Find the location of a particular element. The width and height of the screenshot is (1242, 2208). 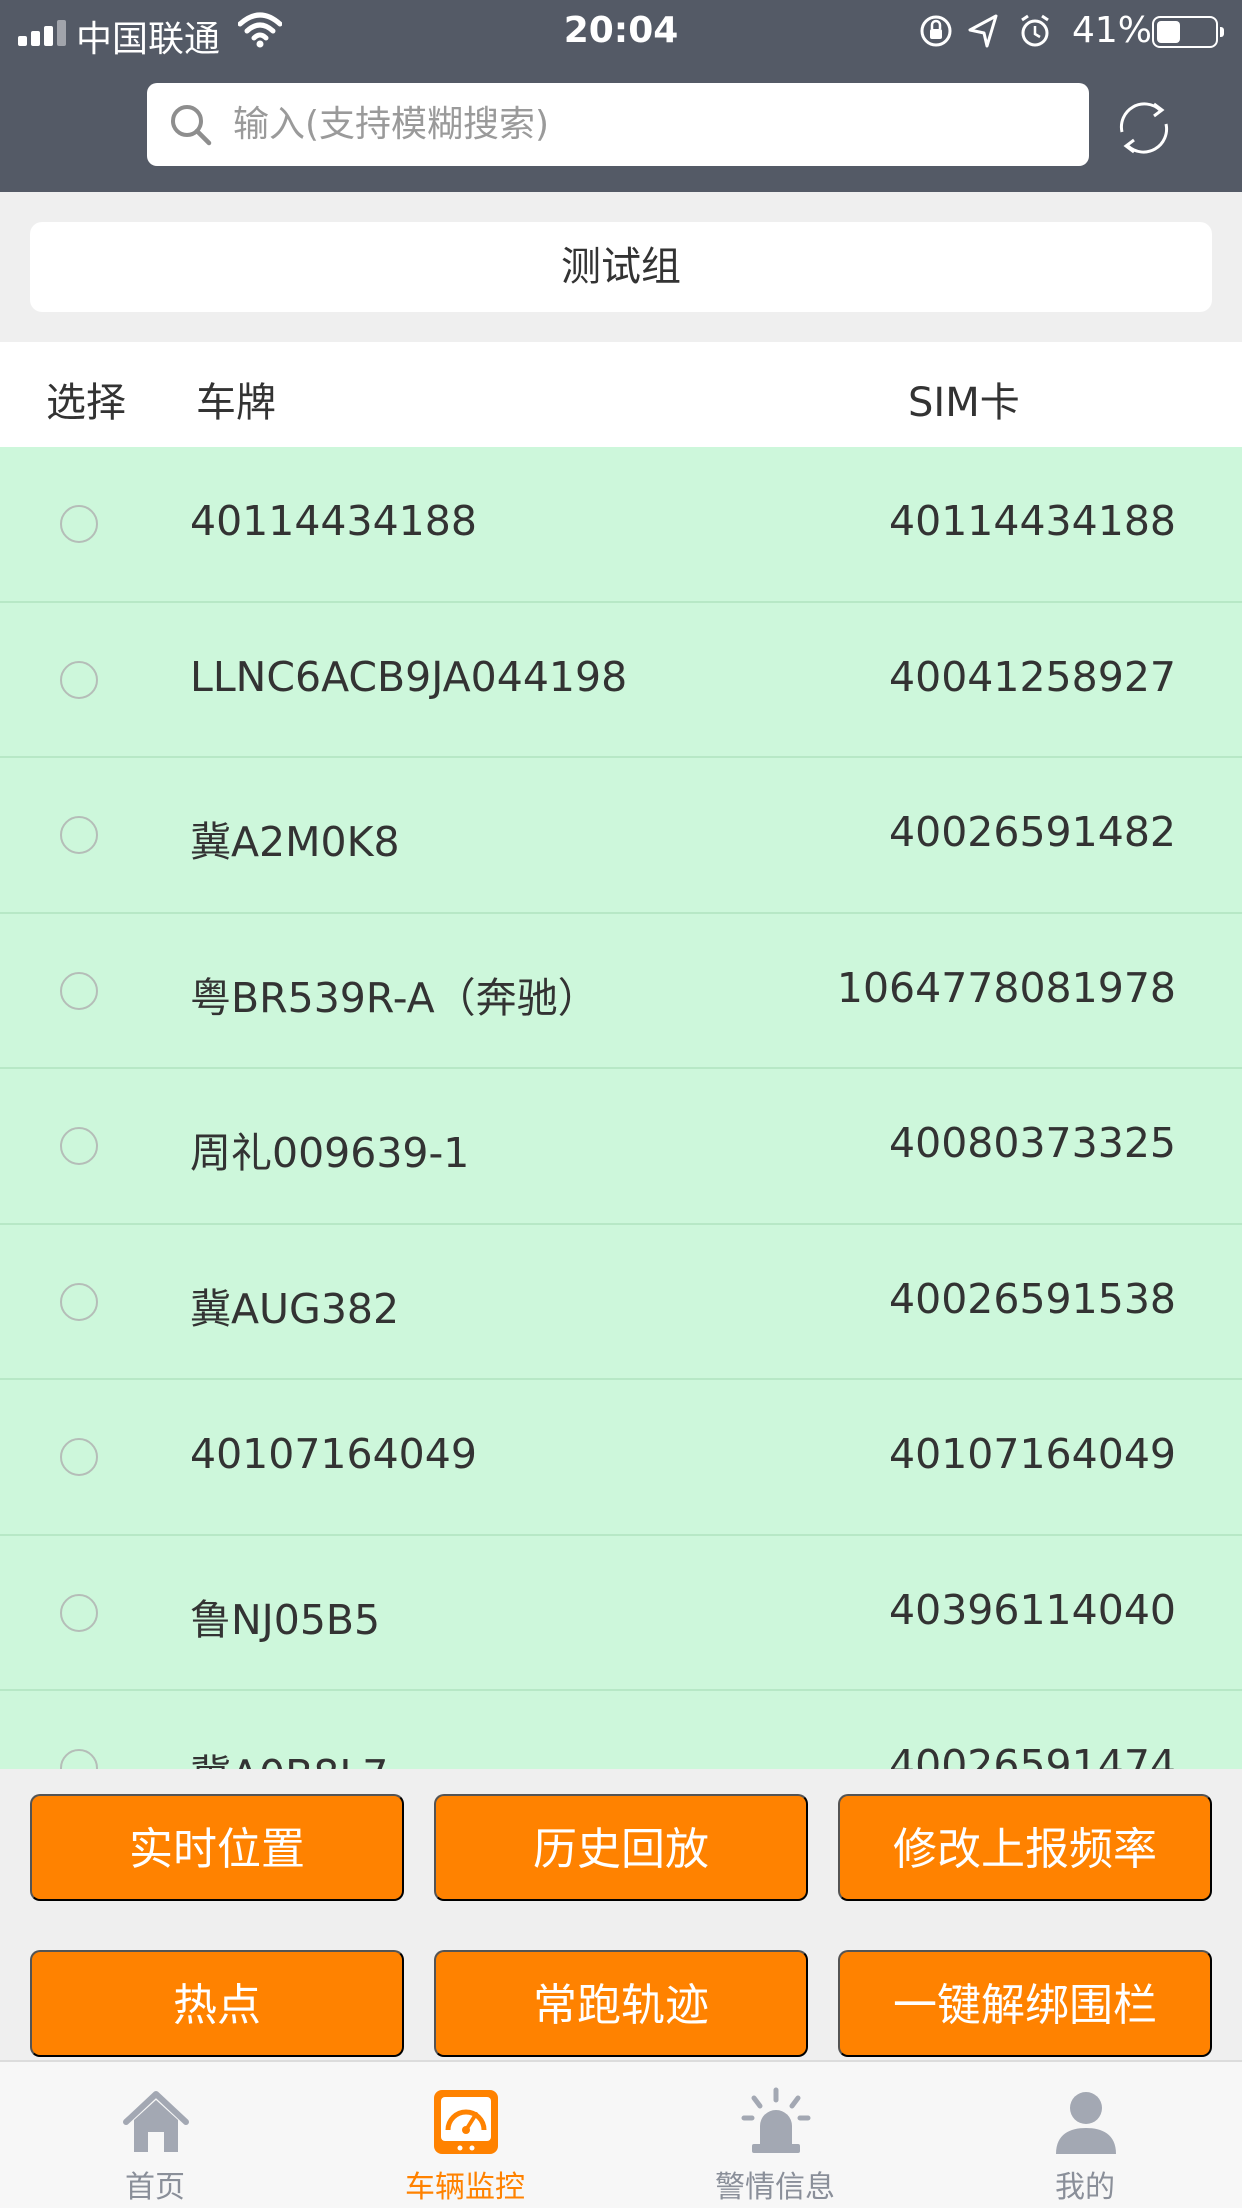

plate-cell: 冀A0B8L7 is located at coordinates (289, 1755).